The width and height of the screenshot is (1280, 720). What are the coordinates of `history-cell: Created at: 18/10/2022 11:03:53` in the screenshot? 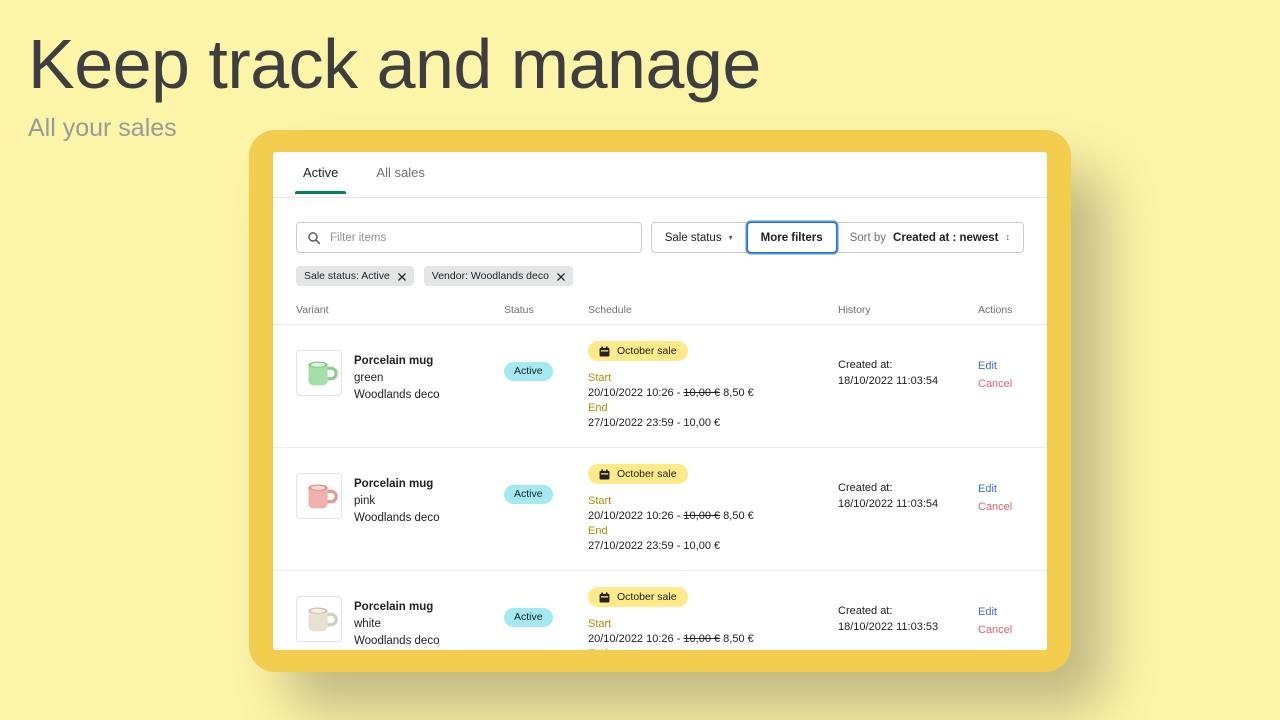 It's located at (908, 611).